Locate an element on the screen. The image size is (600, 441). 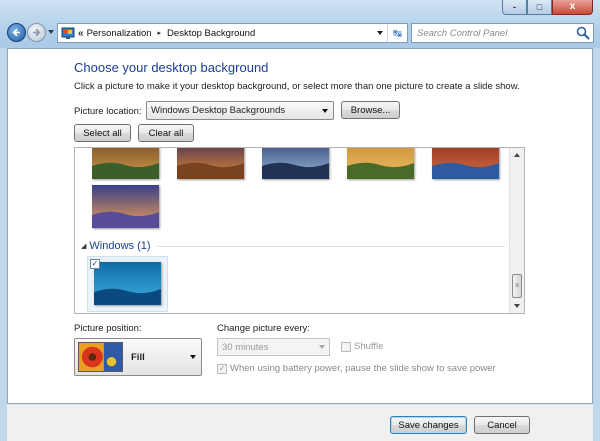
cancel-button: Cancel is located at coordinates (502, 425).